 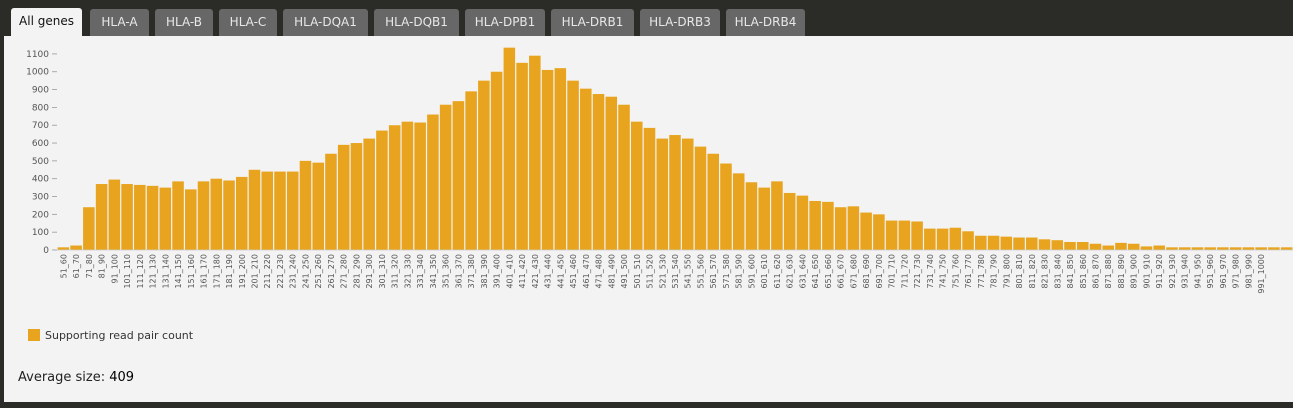 I want to click on tab-all-genes: All genes, so click(x=46, y=22).